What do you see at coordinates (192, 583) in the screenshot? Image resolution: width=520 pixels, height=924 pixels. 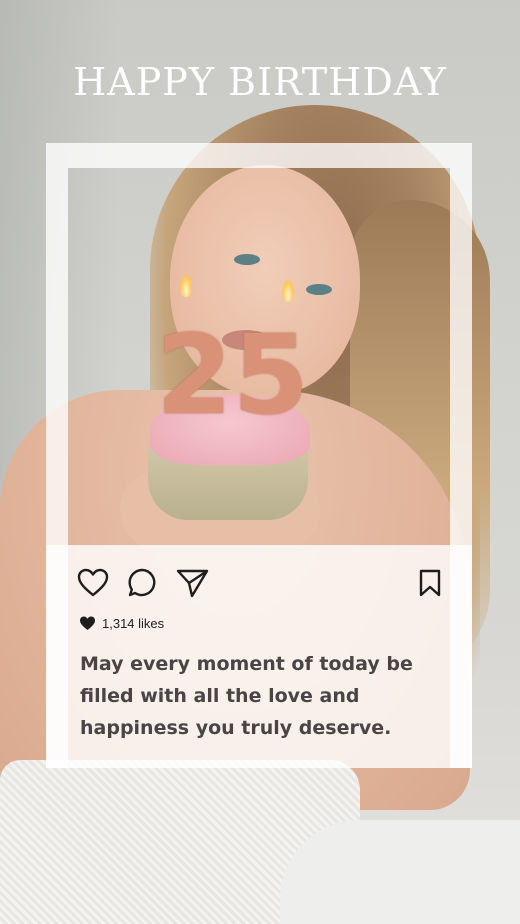 I see `paper-plane-icon` at bounding box center [192, 583].